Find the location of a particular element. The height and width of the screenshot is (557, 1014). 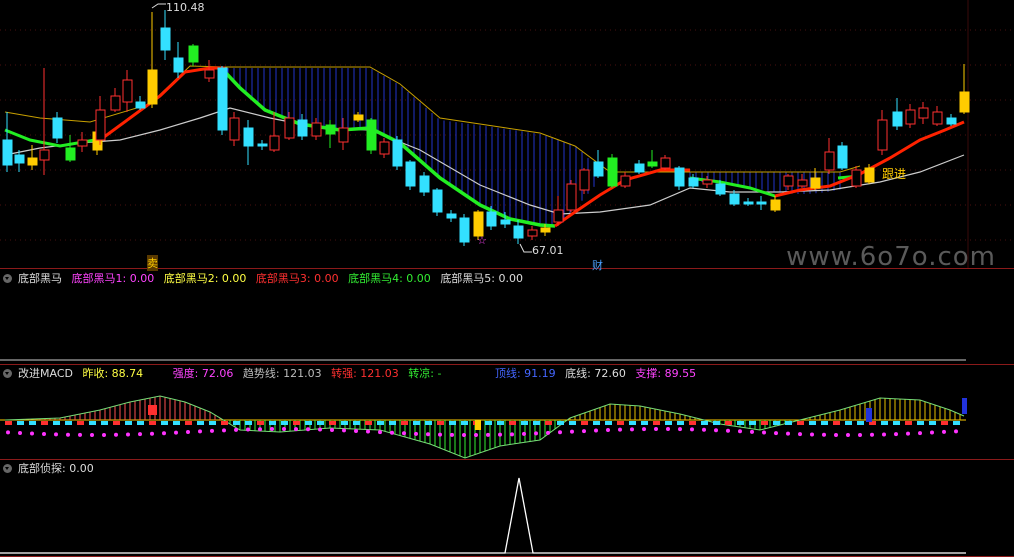

follow-marker: 跟进 is located at coordinates (894, 174).